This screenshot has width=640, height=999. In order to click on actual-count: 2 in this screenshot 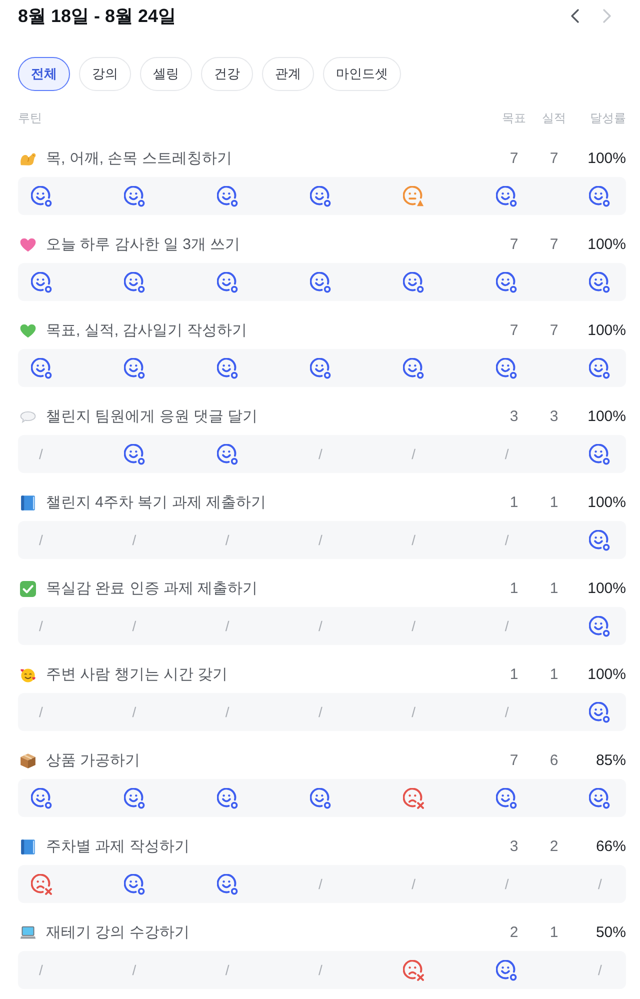, I will do `click(554, 847)`.